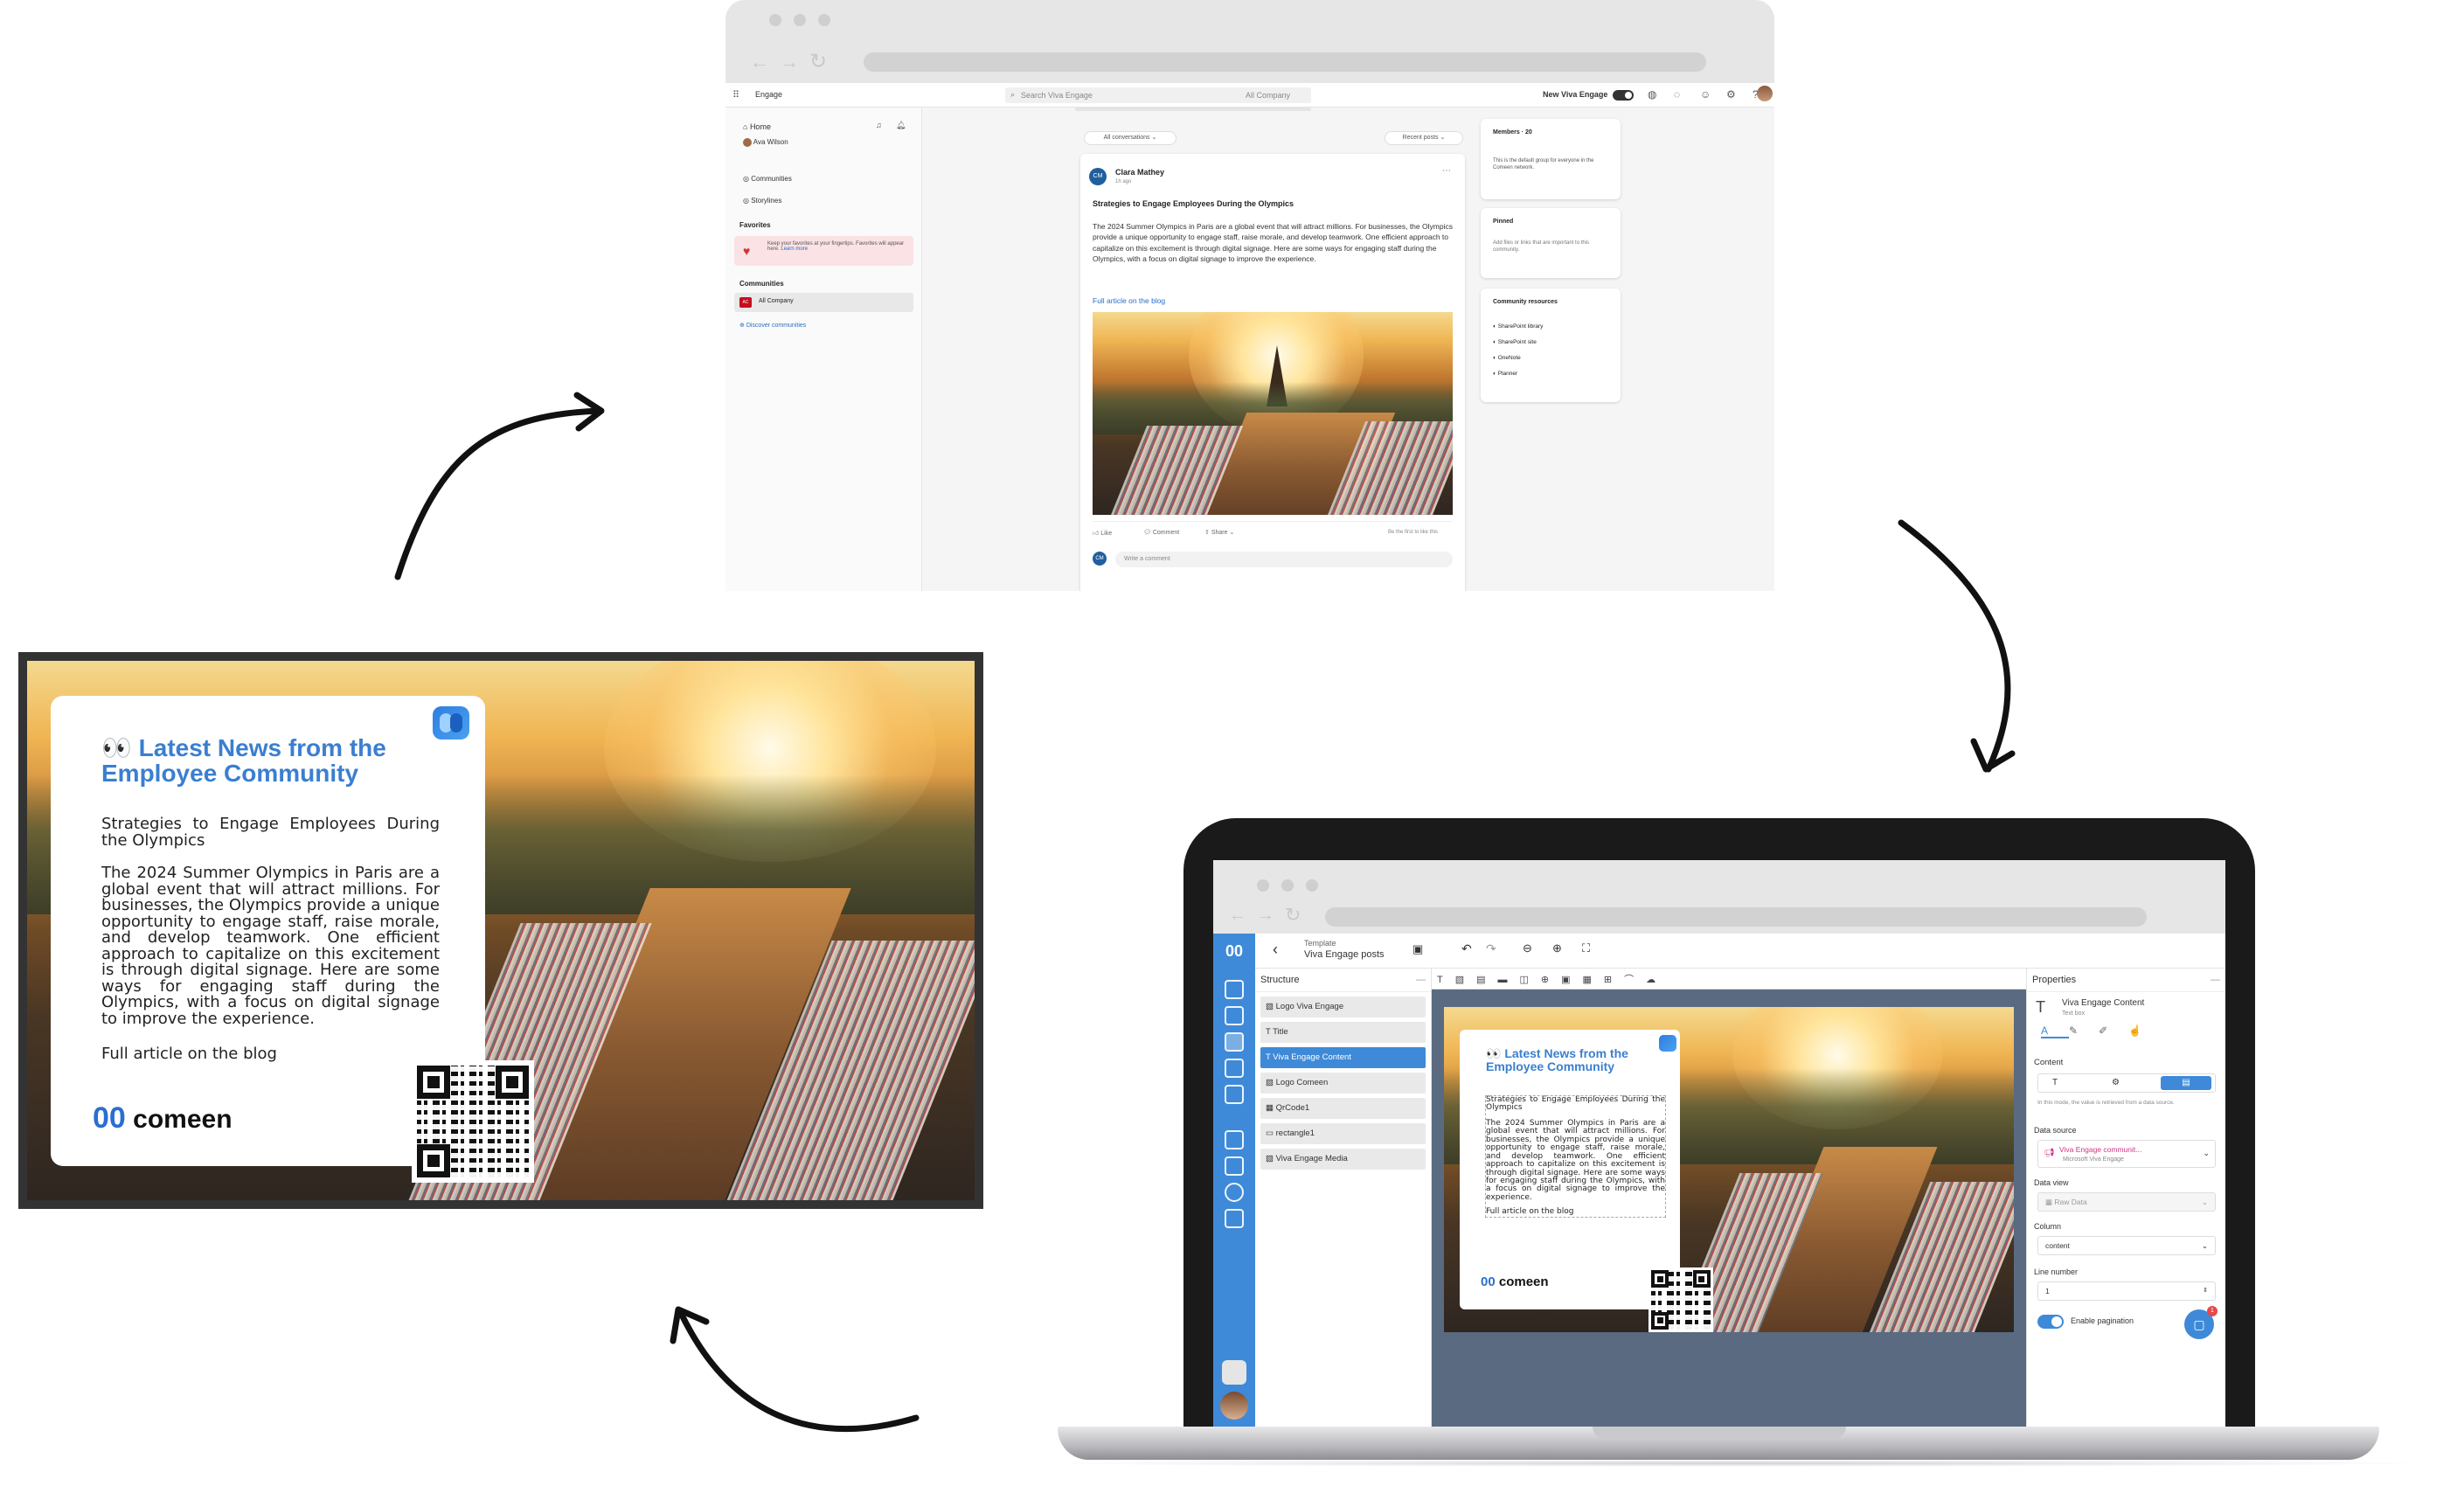  What do you see at coordinates (773, 325) in the screenshot?
I see `discover-communities-link: ⊕ Discover communities` at bounding box center [773, 325].